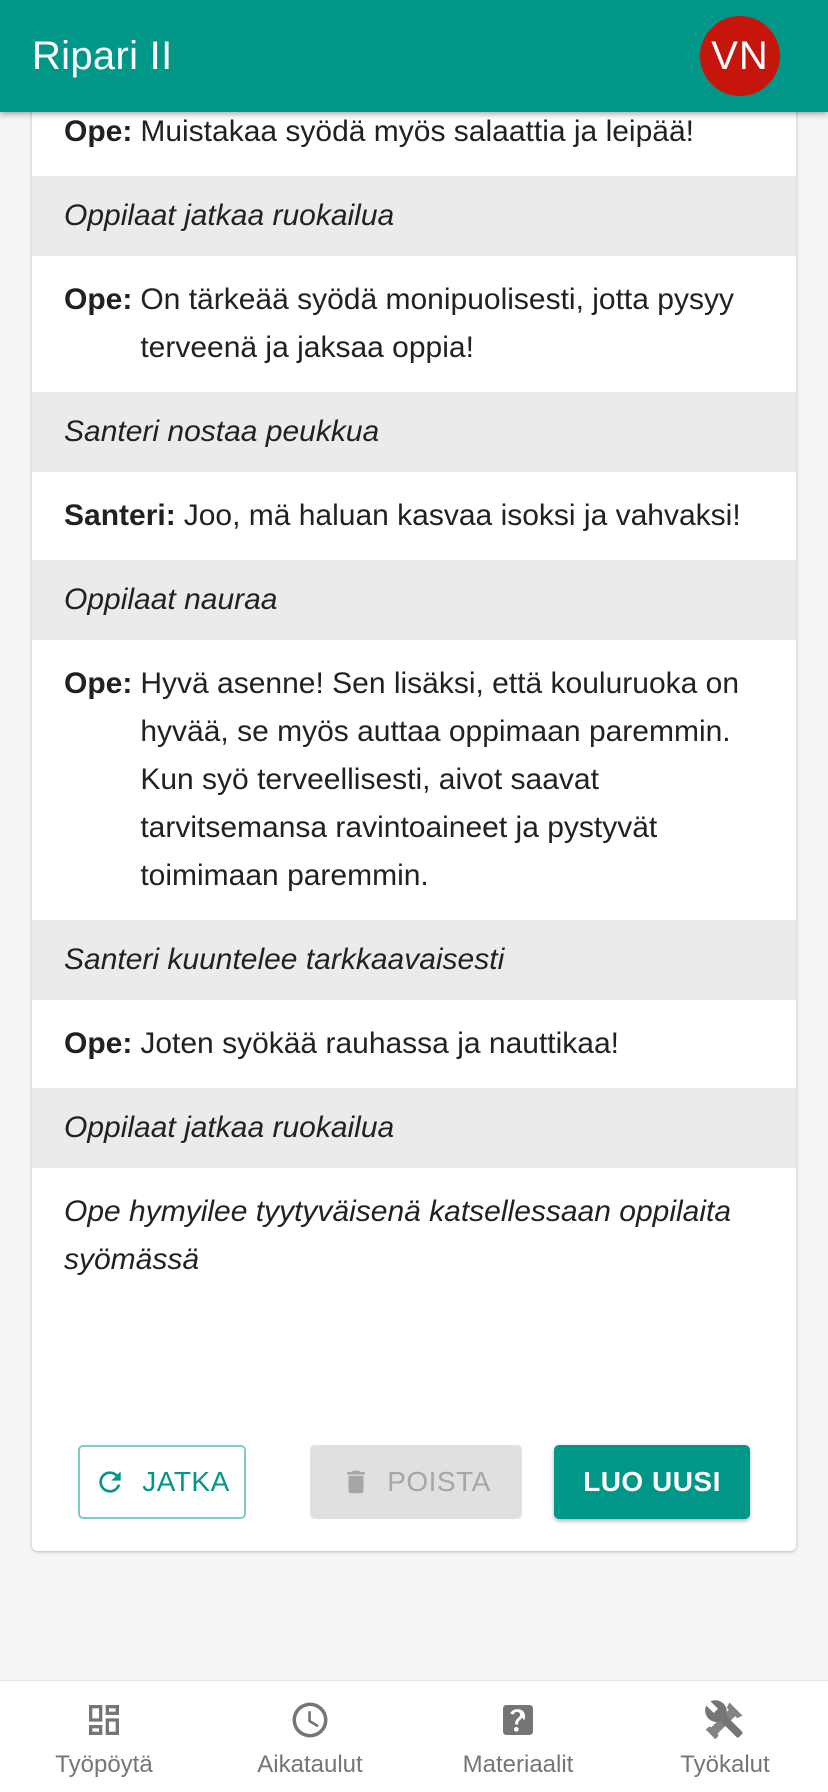  Describe the element at coordinates (725, 1764) in the screenshot. I see `nav-label: Työkalut` at that location.